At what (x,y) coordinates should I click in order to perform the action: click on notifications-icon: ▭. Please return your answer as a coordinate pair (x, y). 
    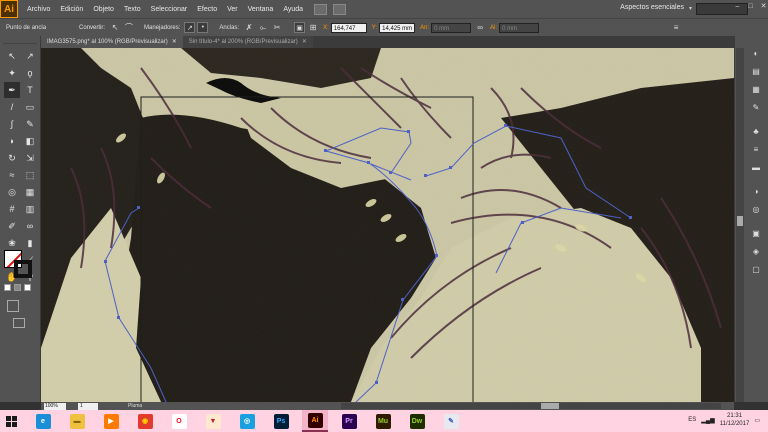
    Looking at the image, I should click on (757, 420).